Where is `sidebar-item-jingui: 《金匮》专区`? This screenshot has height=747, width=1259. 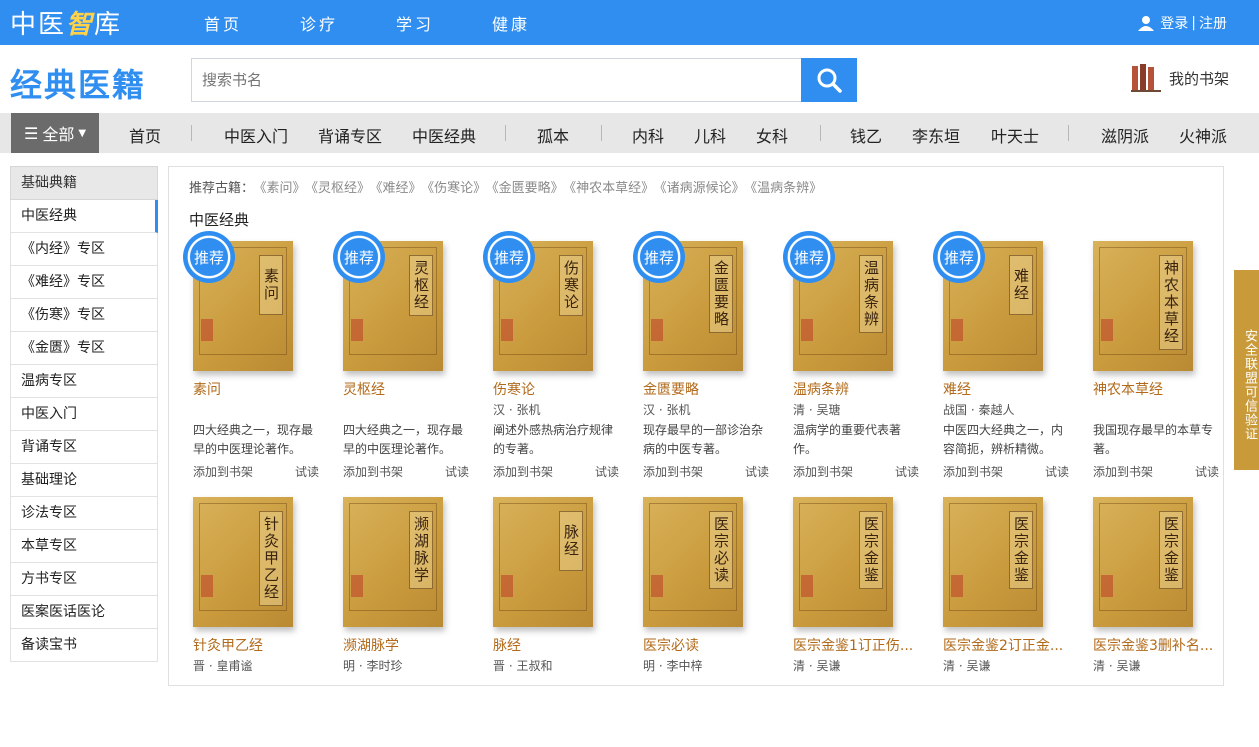 sidebar-item-jingui: 《金匮》专区 is located at coordinates (84, 348).